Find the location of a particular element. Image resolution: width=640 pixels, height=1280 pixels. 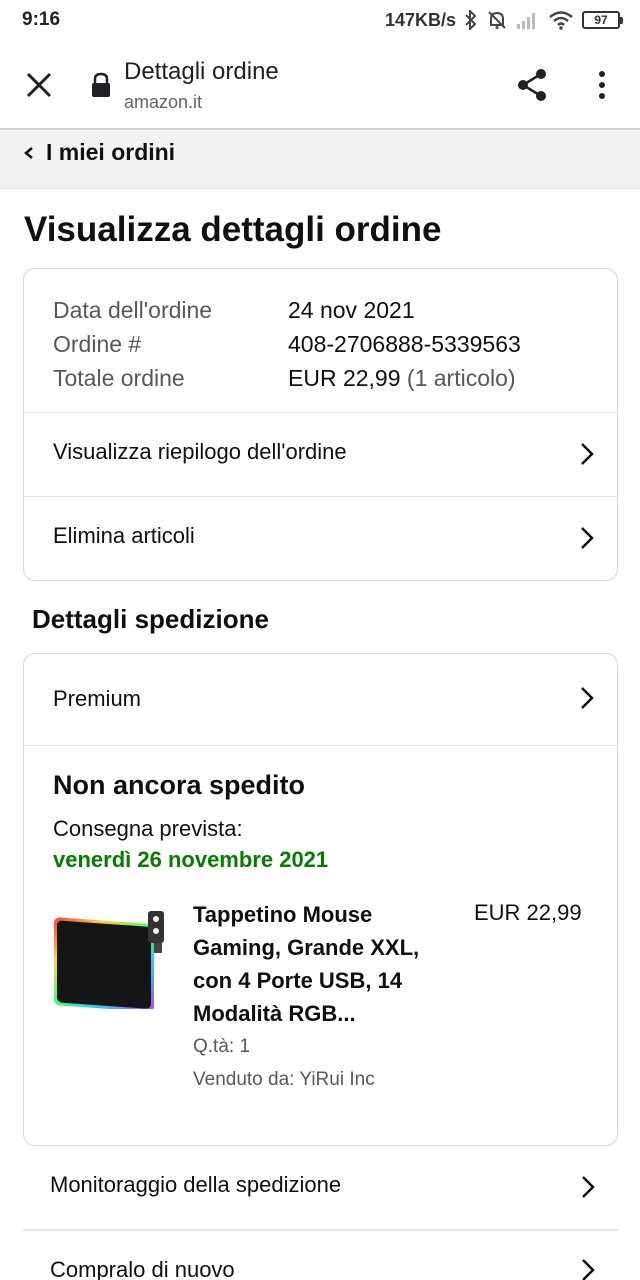

order-date-label: Data dell'ordine is located at coordinates (133, 310).